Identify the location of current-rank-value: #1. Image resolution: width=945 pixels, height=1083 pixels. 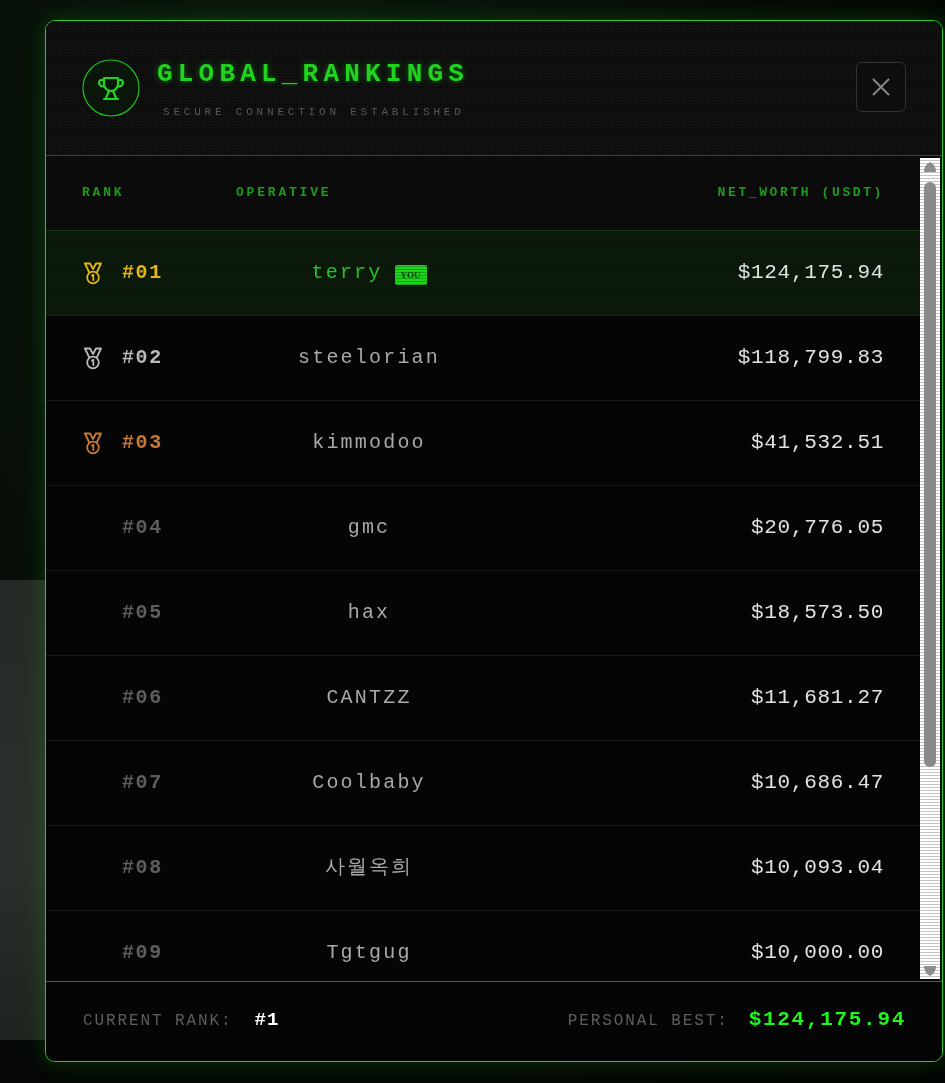
(267, 1019).